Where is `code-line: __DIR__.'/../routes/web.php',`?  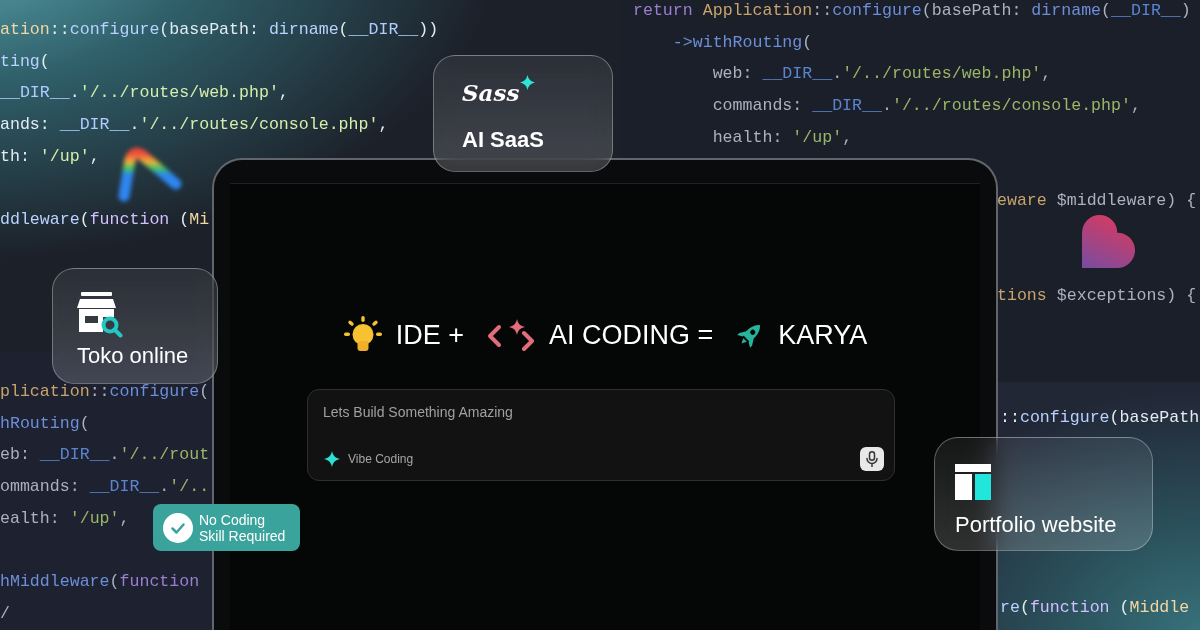
code-line: __DIR__.'/../routes/web.php', is located at coordinates (144, 93).